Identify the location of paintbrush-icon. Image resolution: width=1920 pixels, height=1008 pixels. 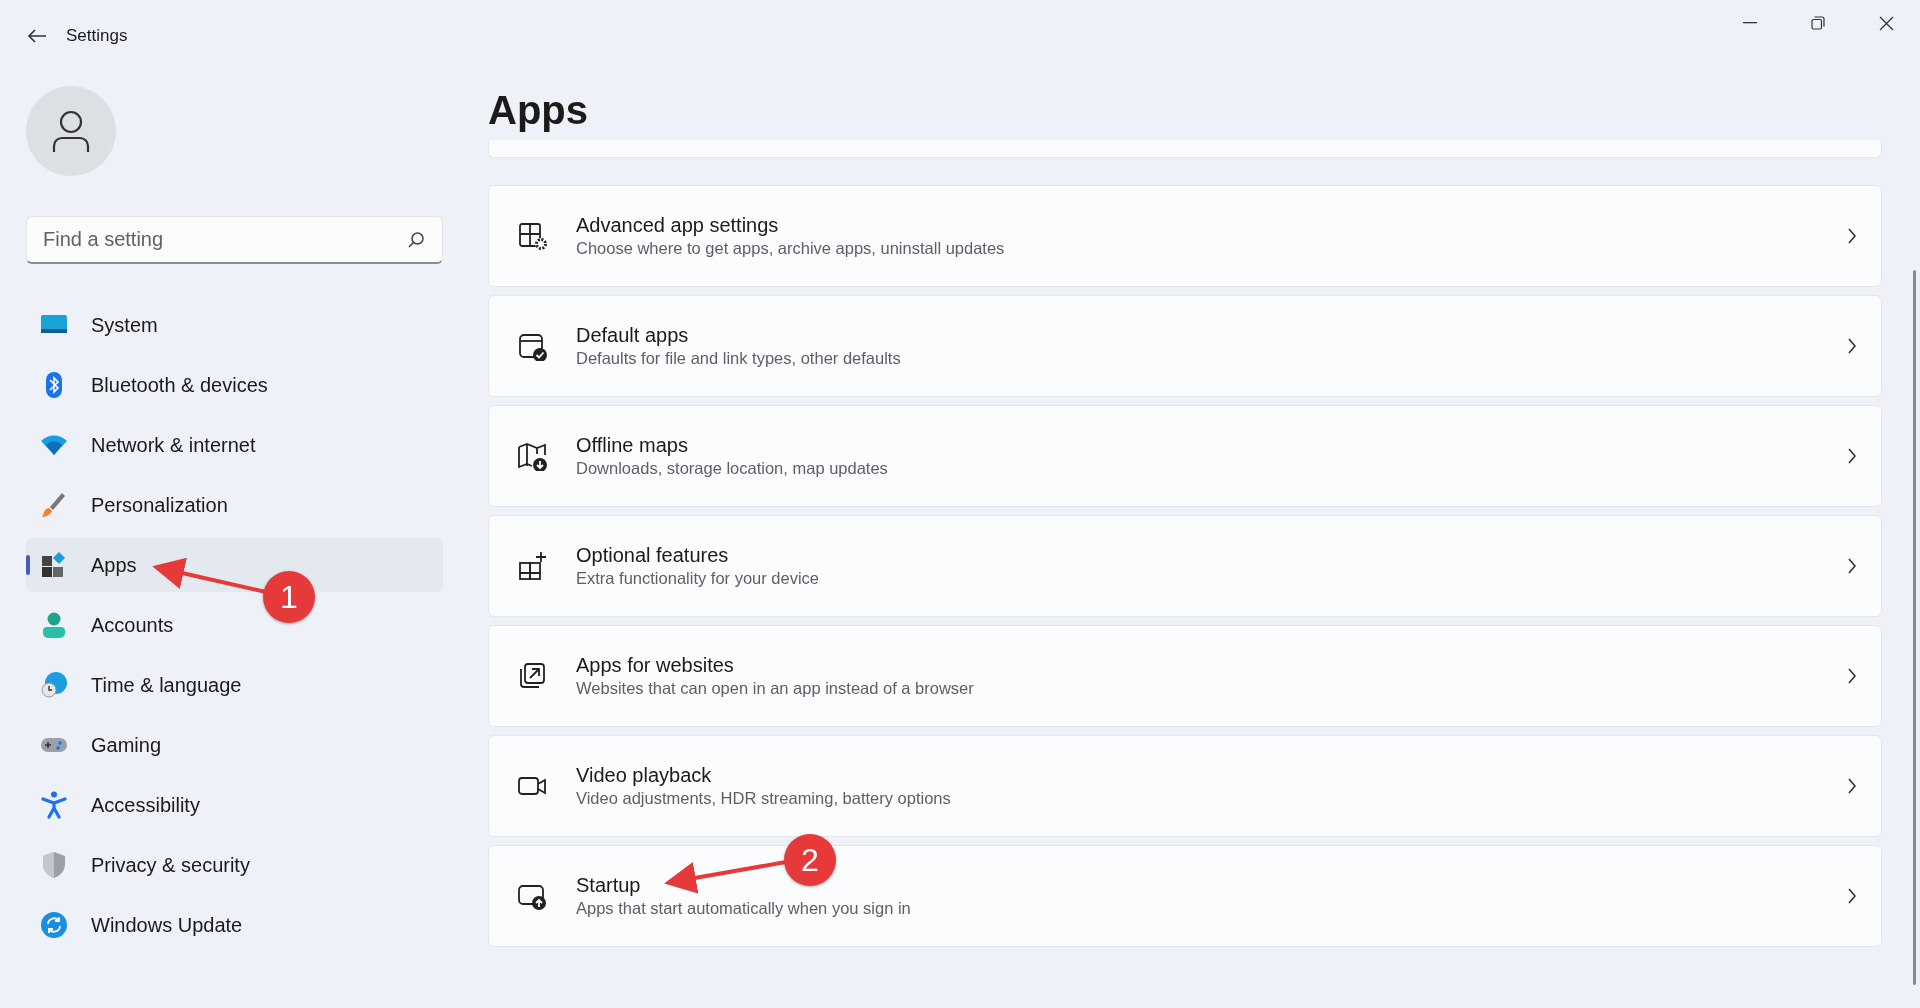
(54, 505).